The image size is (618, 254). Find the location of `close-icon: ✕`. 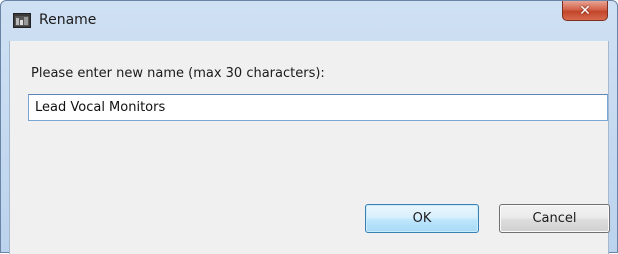

close-icon: ✕ is located at coordinates (585, 10).